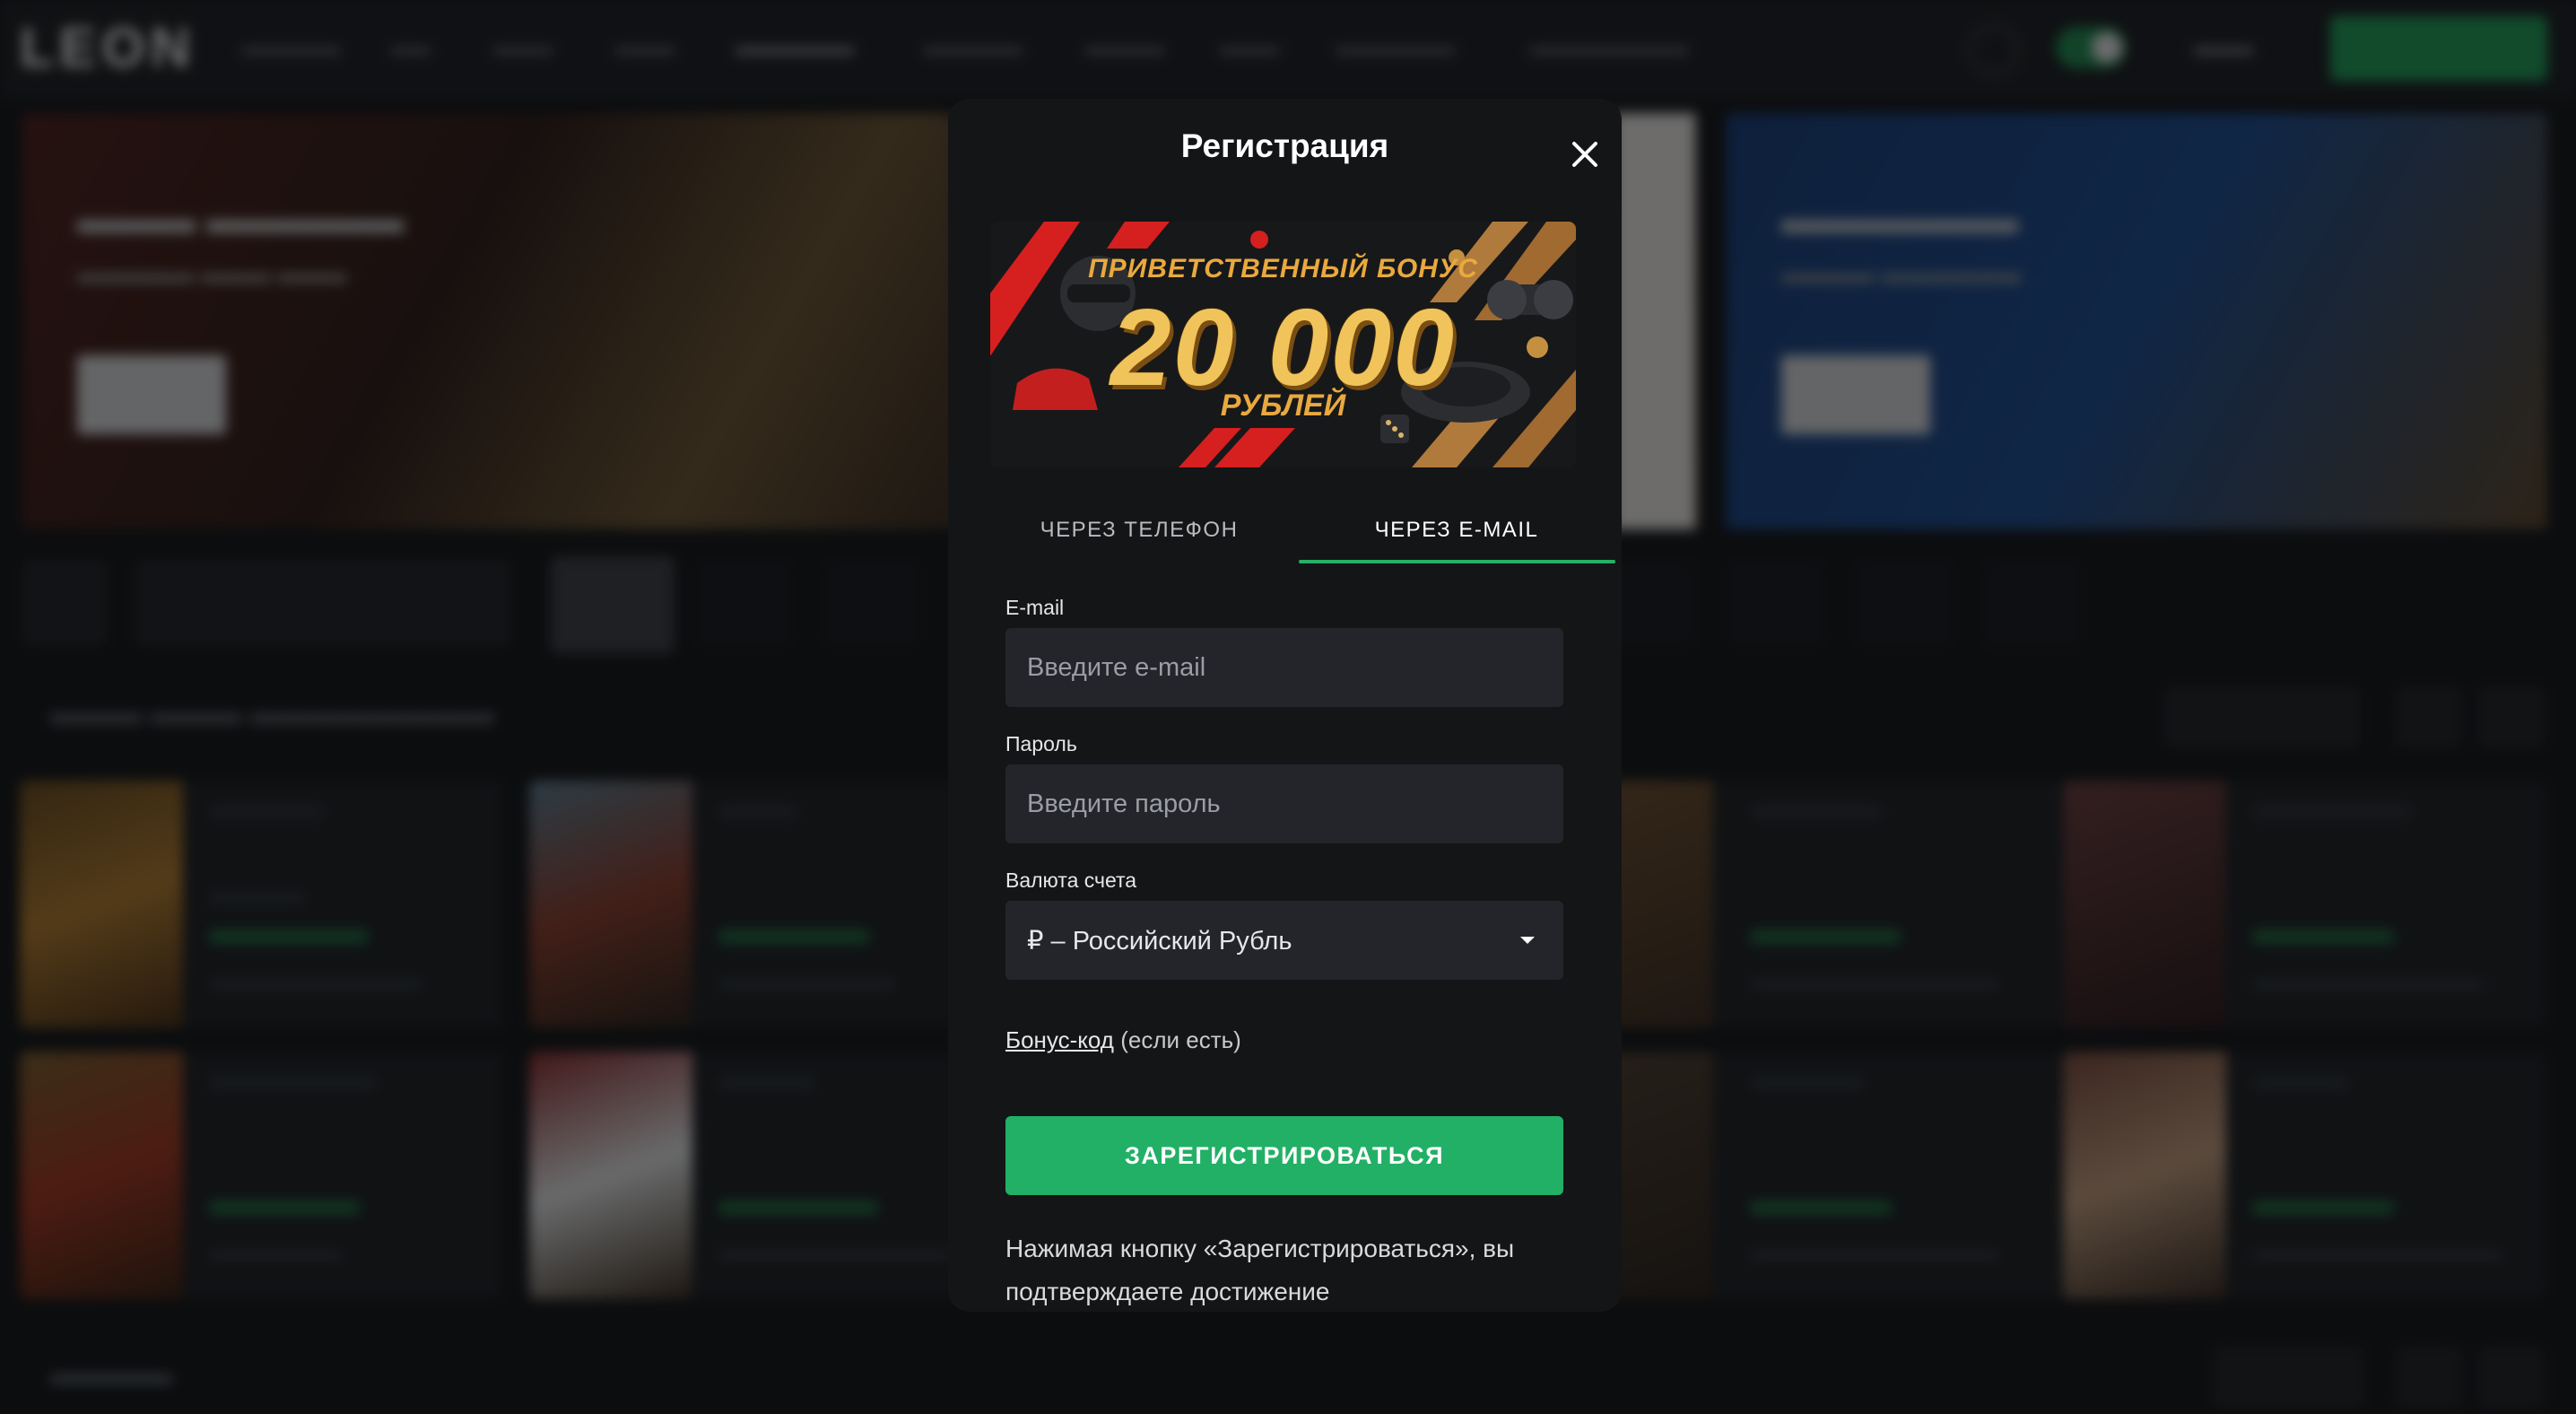 This screenshot has width=2576, height=1414. What do you see at coordinates (1139, 535) in the screenshot?
I see `tab-phone: ЧЕРЕЗ ТЕЛЕФОН` at bounding box center [1139, 535].